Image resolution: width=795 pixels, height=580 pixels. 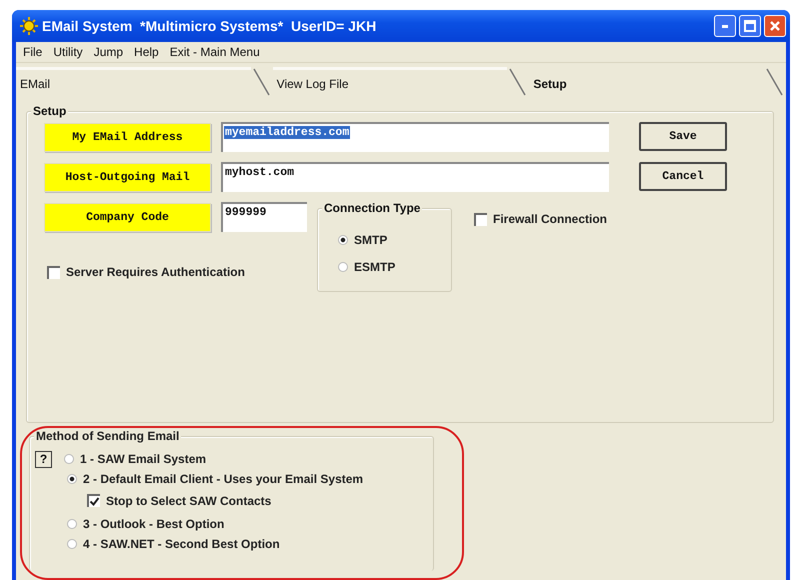 I want to click on minimize-button, so click(x=725, y=26).